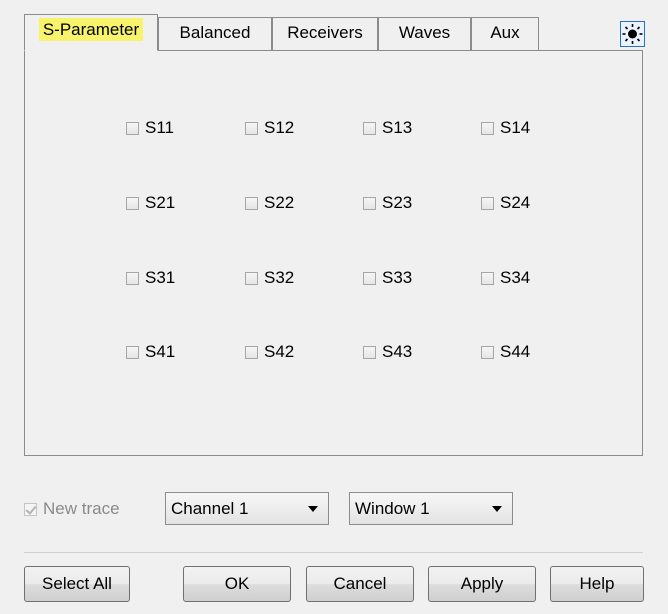 Image resolution: width=668 pixels, height=614 pixels. I want to click on tab-label: Aux, so click(505, 32).